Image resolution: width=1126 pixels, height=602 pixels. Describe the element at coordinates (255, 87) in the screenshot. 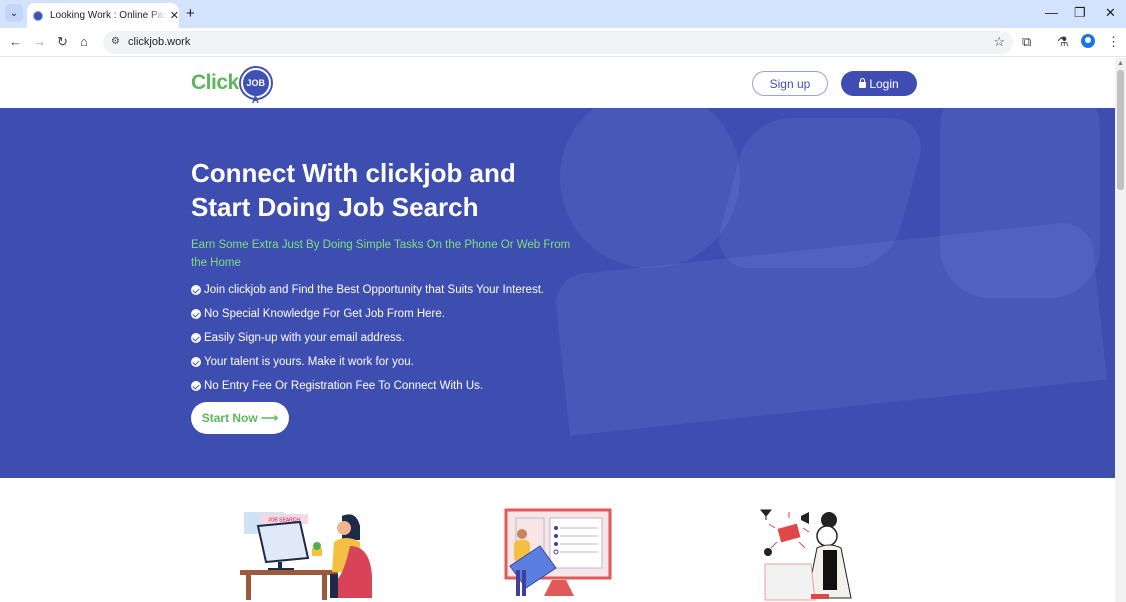

I see `logo-badge-icon: JOB` at that location.